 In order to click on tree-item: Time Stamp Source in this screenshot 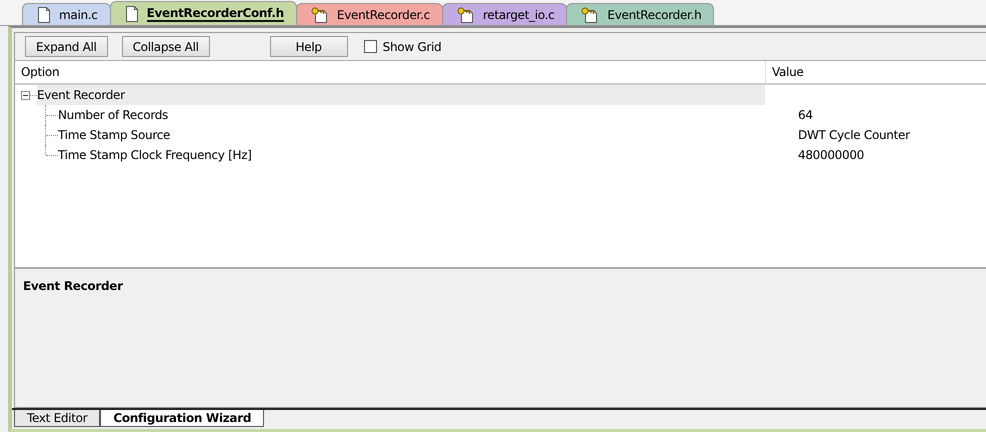, I will do `click(117, 135)`.